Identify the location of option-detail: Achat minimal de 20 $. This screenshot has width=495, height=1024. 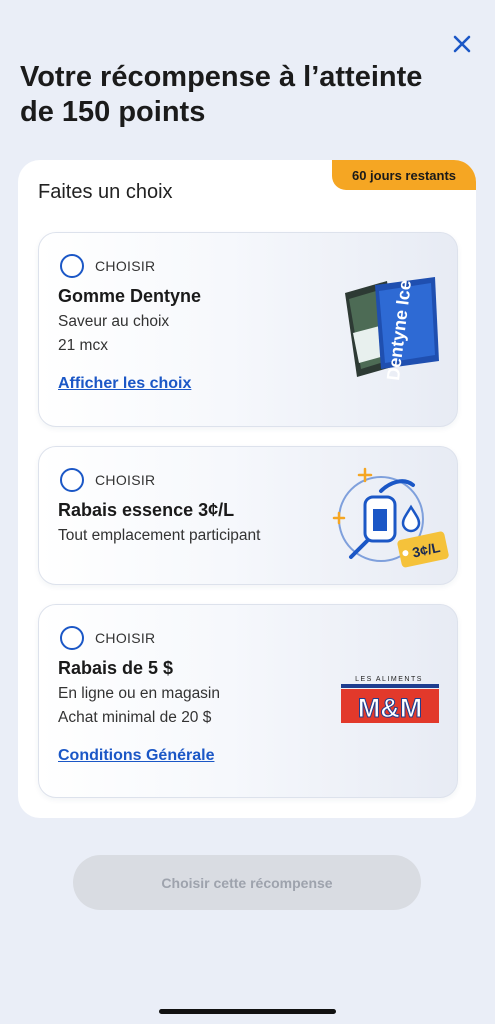
(135, 717).